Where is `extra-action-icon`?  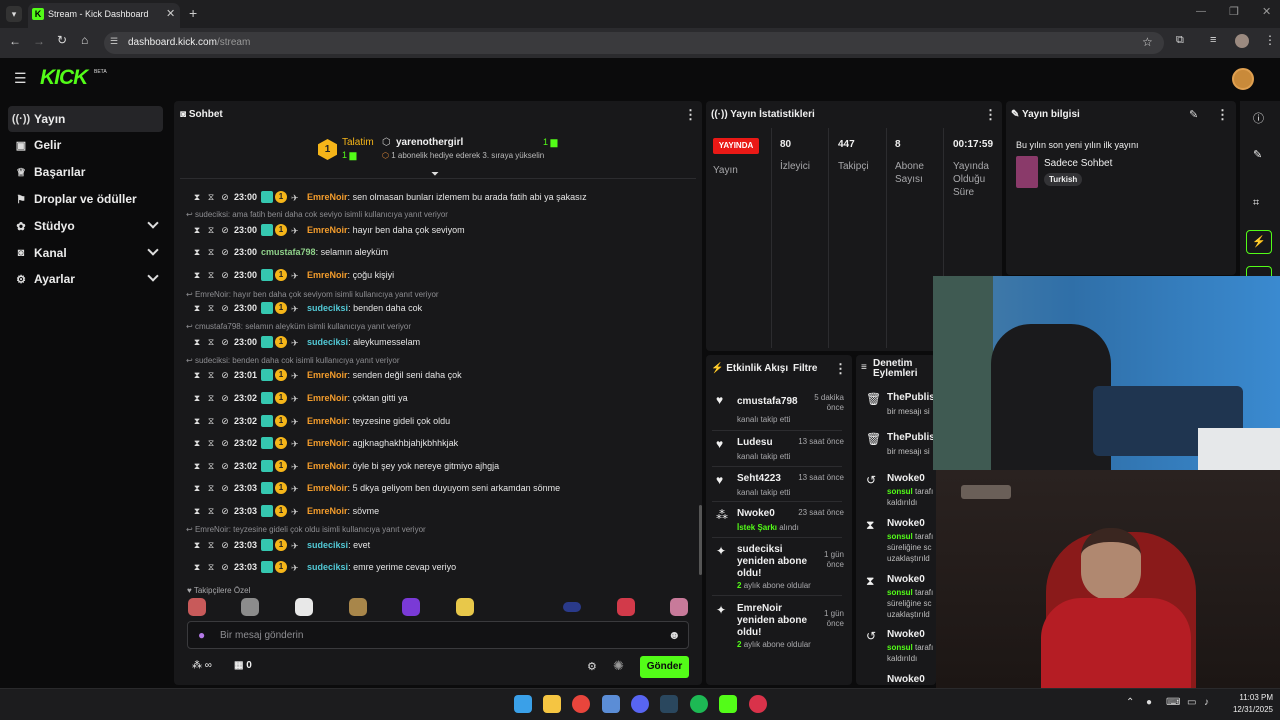
extra-action-icon is located at coordinates (1259, 271).